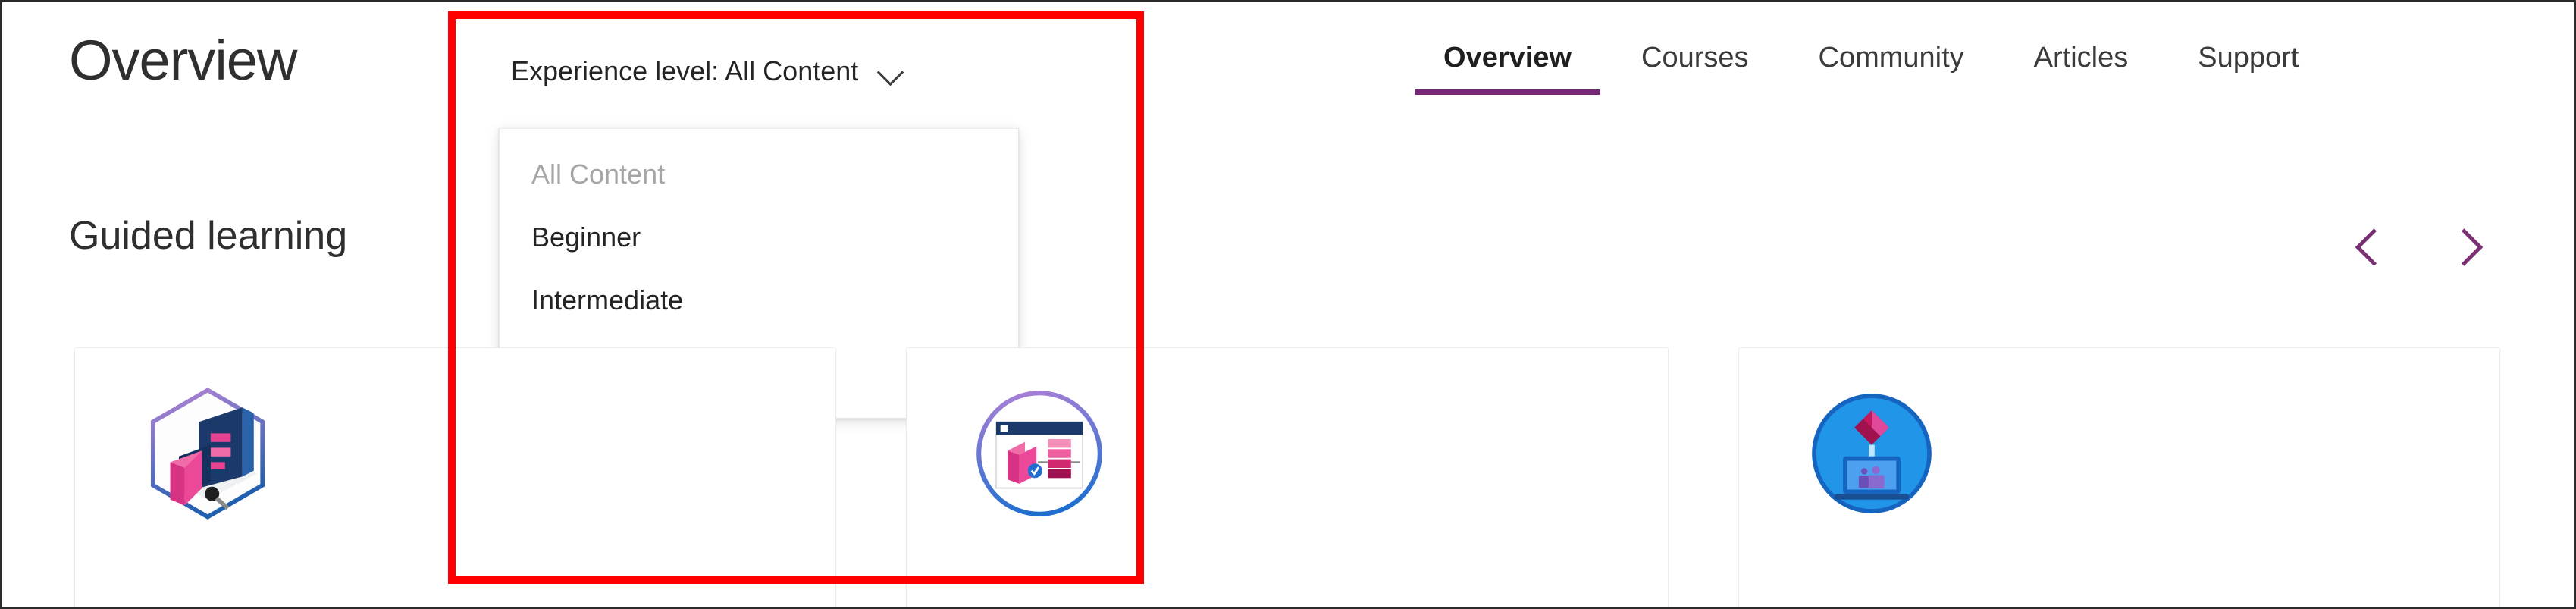 The image size is (2576, 609). I want to click on chevron-right-icon, so click(2464, 247).